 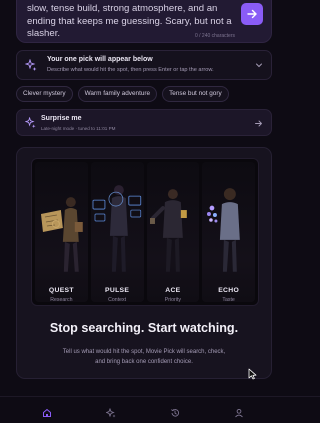 I want to click on nav-profile, so click(x=239, y=411).